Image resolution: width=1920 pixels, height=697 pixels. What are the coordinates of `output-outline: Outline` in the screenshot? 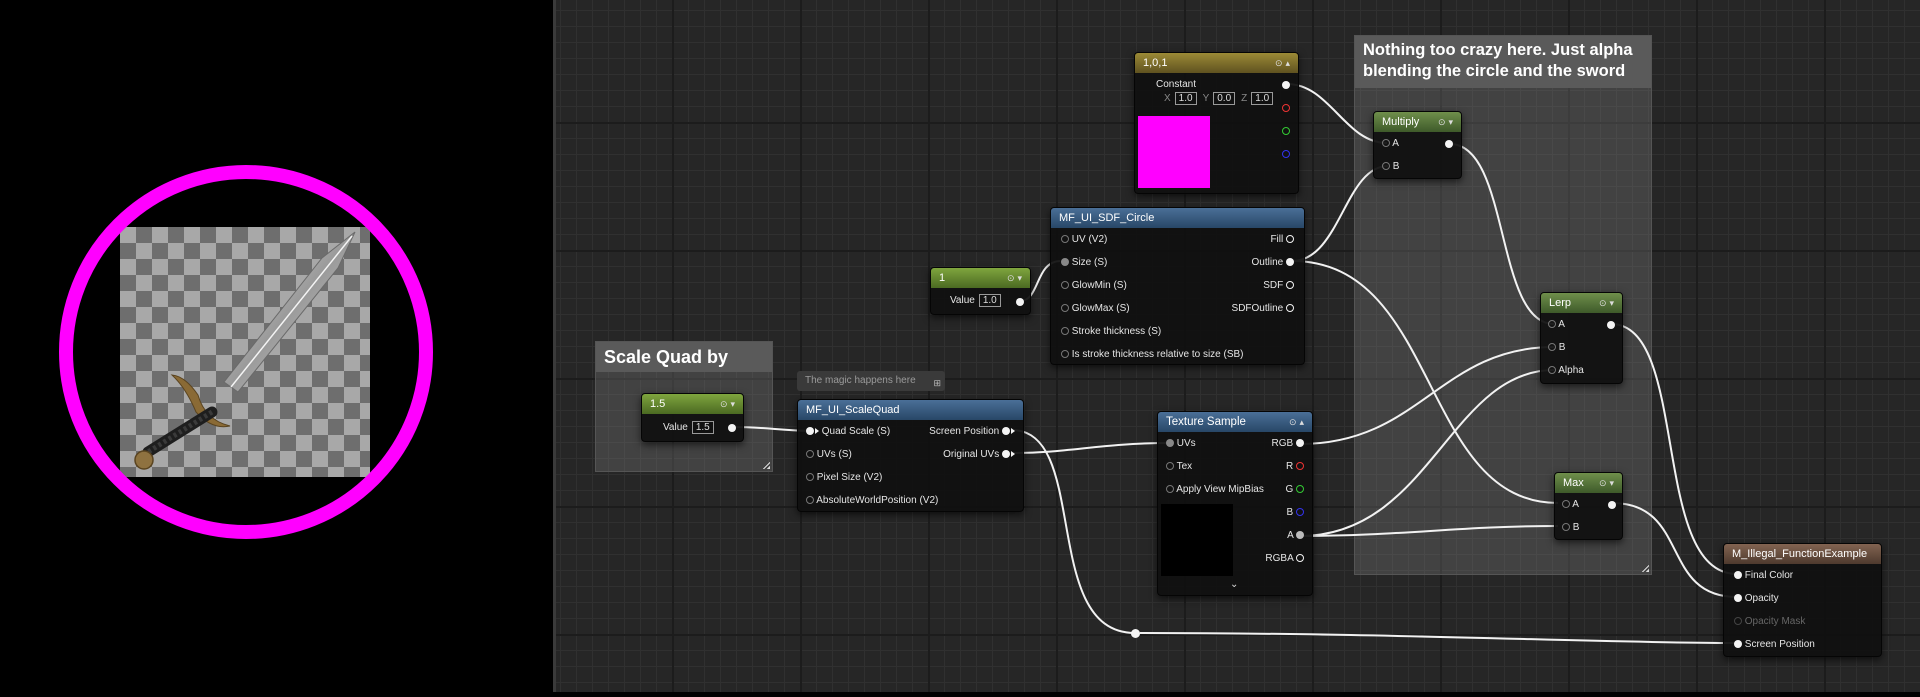 It's located at (1273, 263).